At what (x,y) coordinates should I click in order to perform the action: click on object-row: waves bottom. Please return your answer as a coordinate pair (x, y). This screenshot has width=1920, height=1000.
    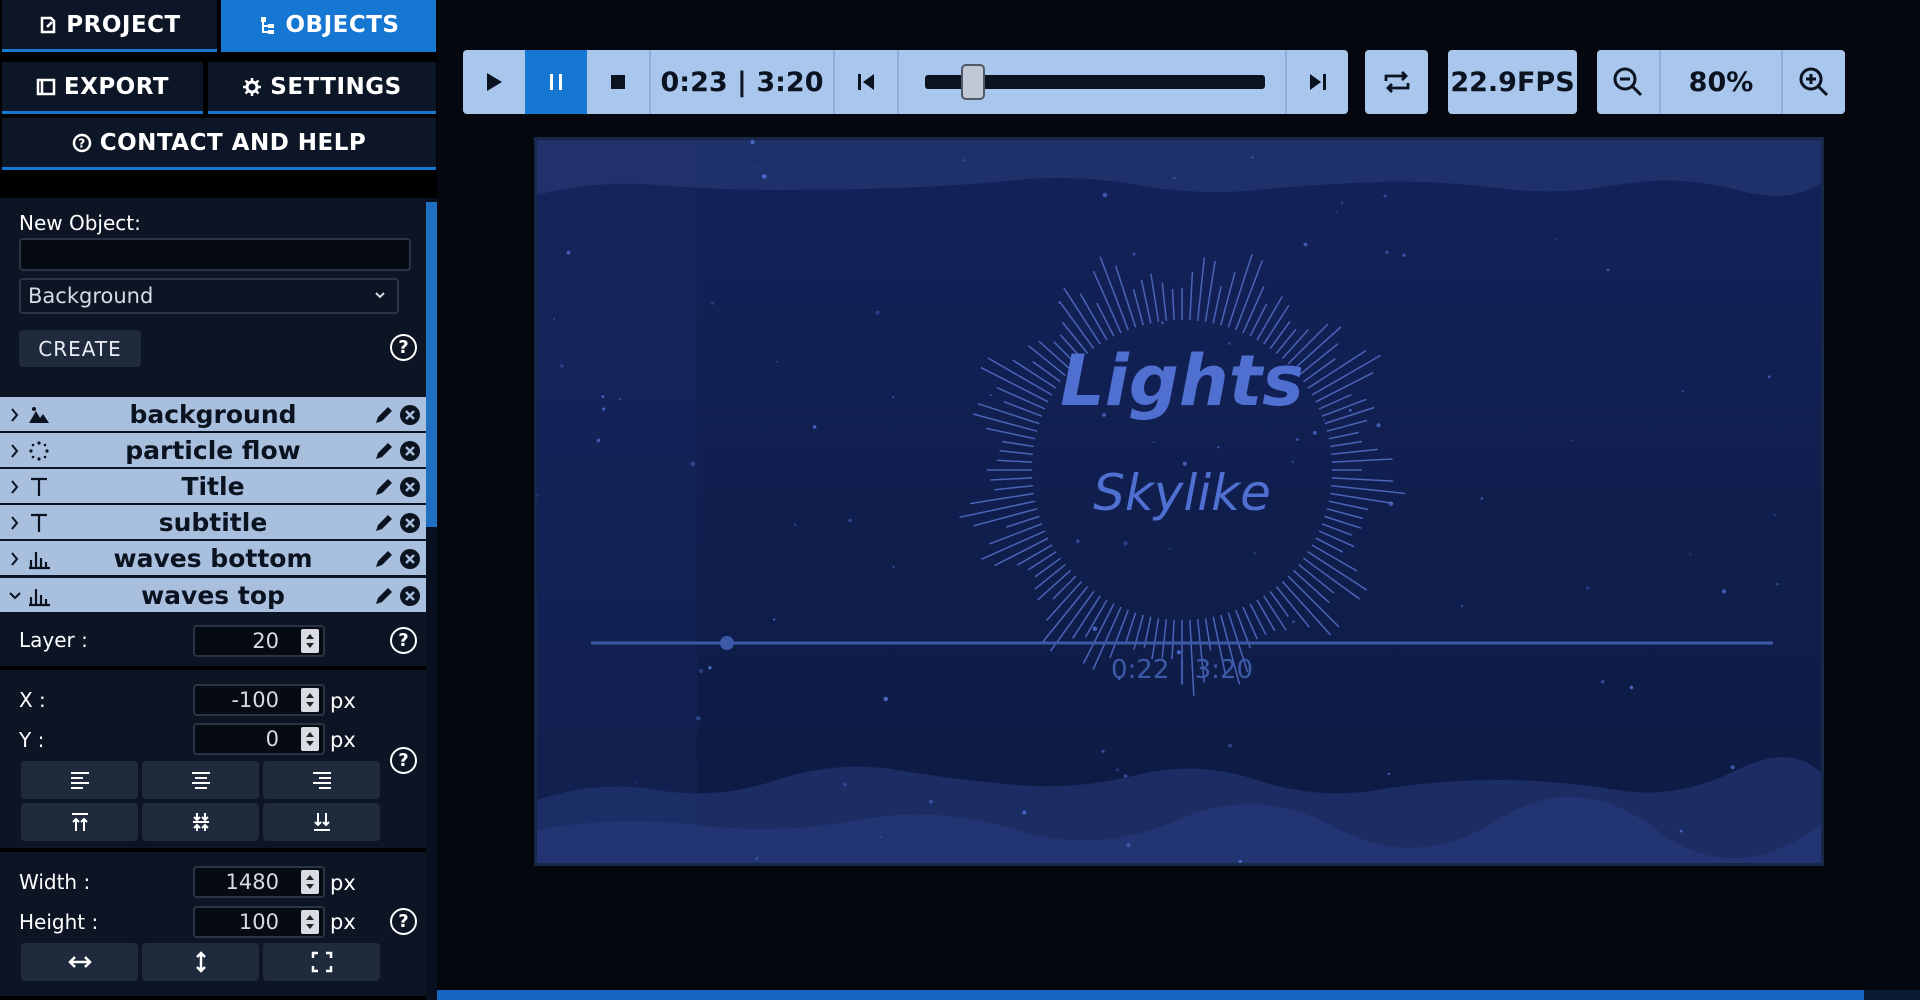
    Looking at the image, I should click on (213, 558).